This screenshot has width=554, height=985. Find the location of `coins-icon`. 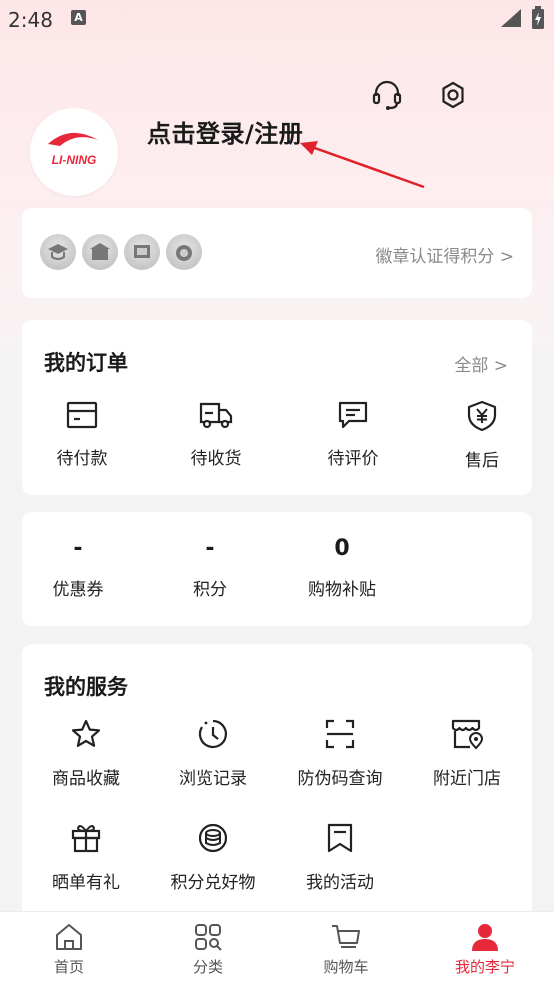

coins-icon is located at coordinates (213, 838).